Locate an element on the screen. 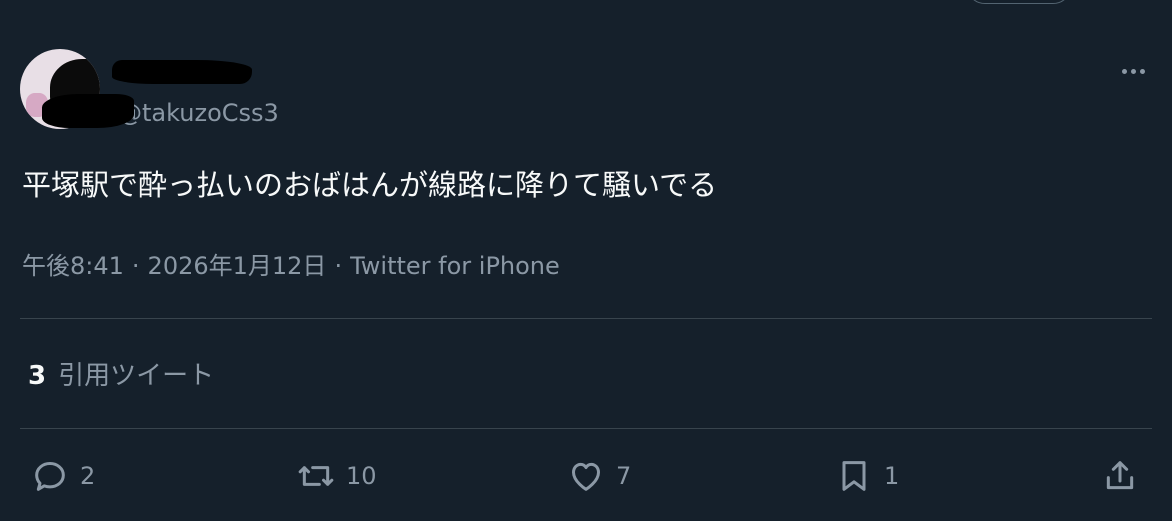  bookmark-count: 1 is located at coordinates (892, 476).